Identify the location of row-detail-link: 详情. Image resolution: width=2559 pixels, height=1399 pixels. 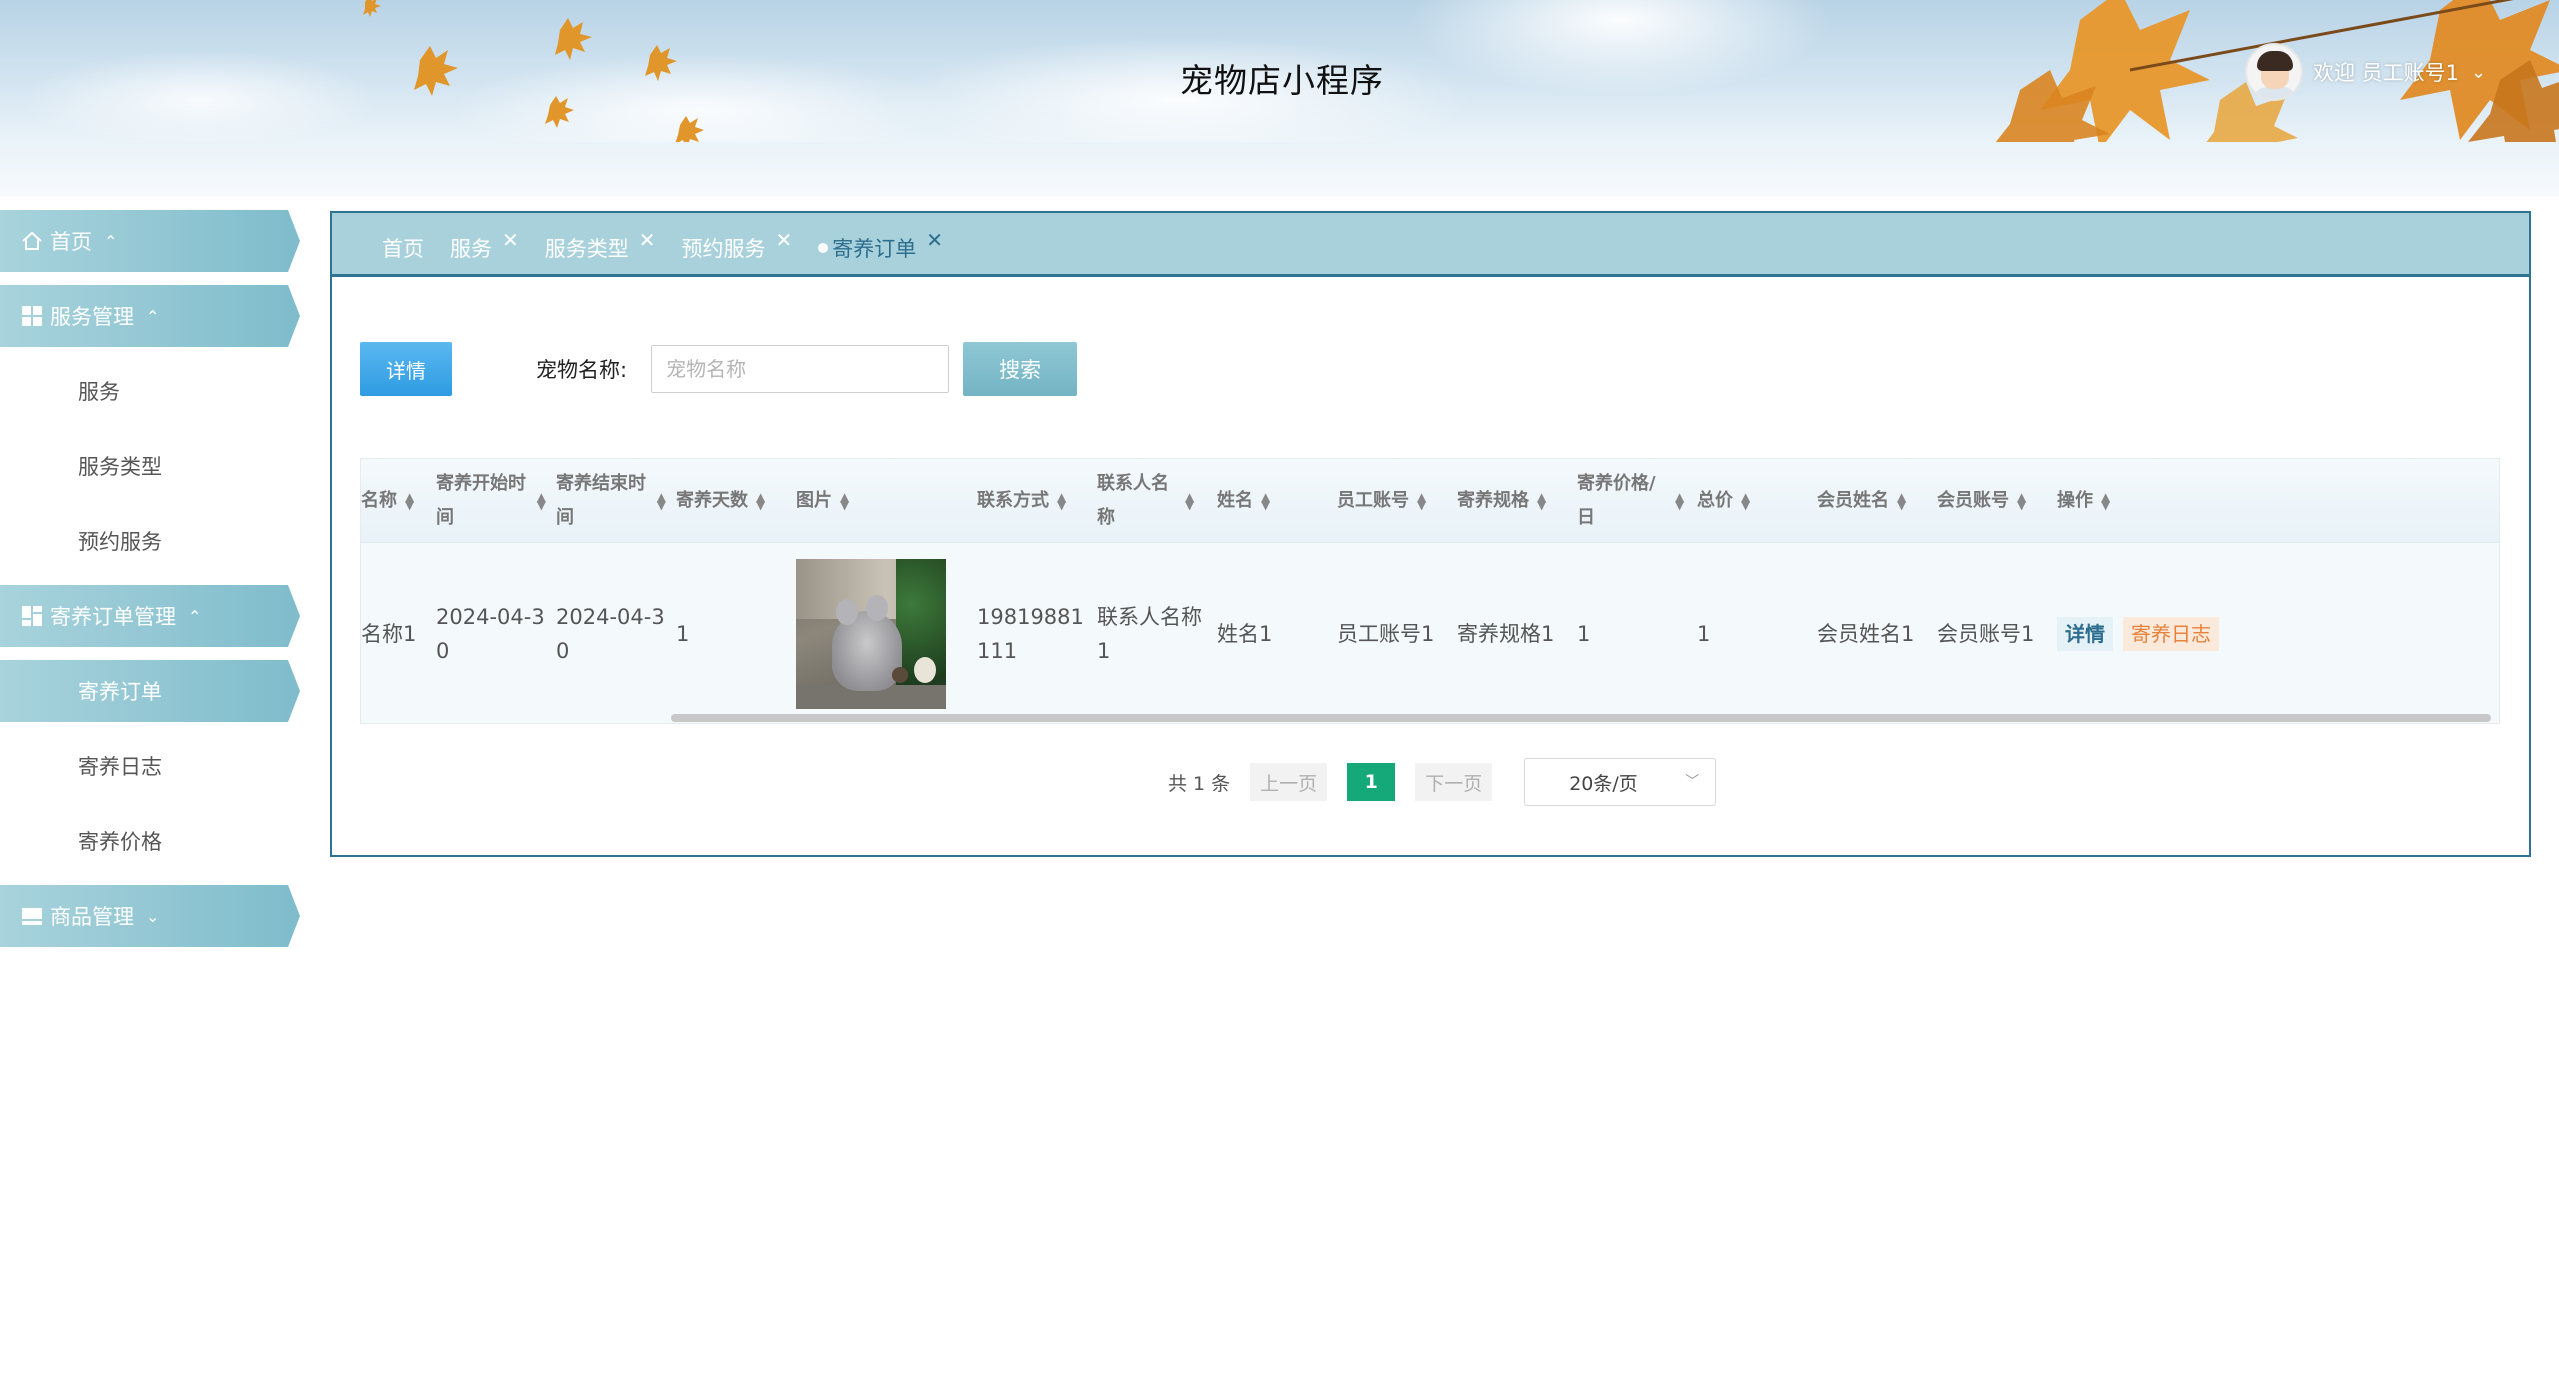
(2085, 634).